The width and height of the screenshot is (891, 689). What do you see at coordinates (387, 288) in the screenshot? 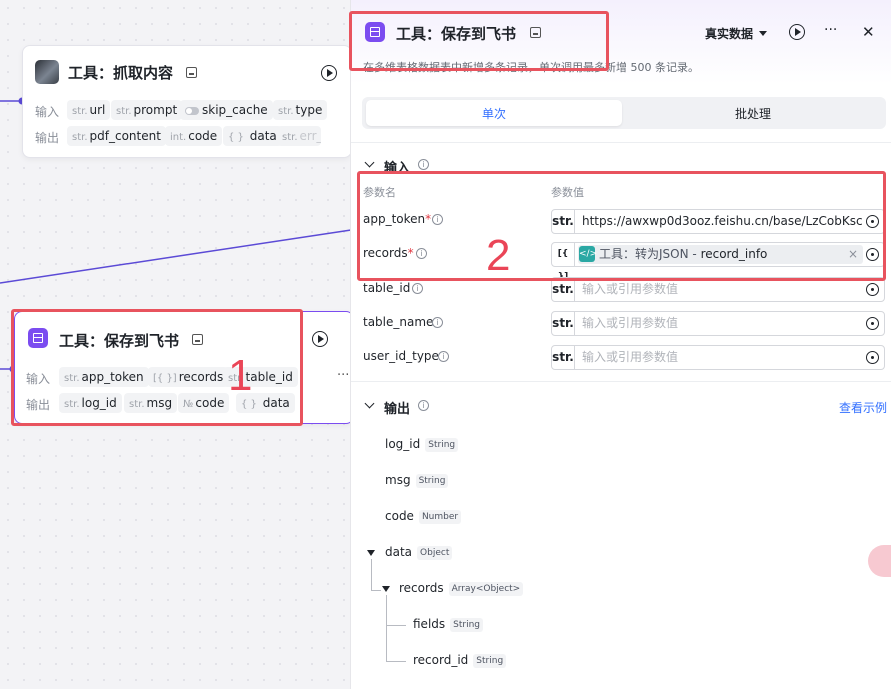
I see `param-name: table_id` at bounding box center [387, 288].